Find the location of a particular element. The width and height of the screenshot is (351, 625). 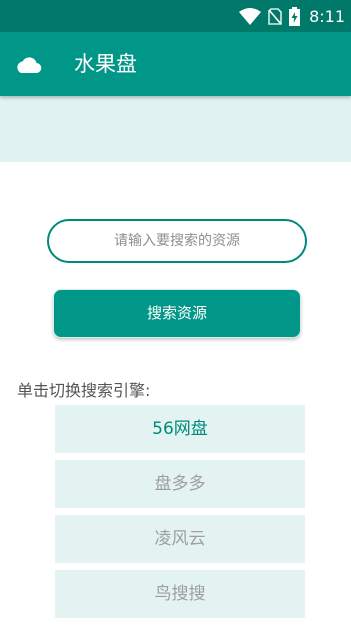

status-time: 8:11 is located at coordinates (327, 16).